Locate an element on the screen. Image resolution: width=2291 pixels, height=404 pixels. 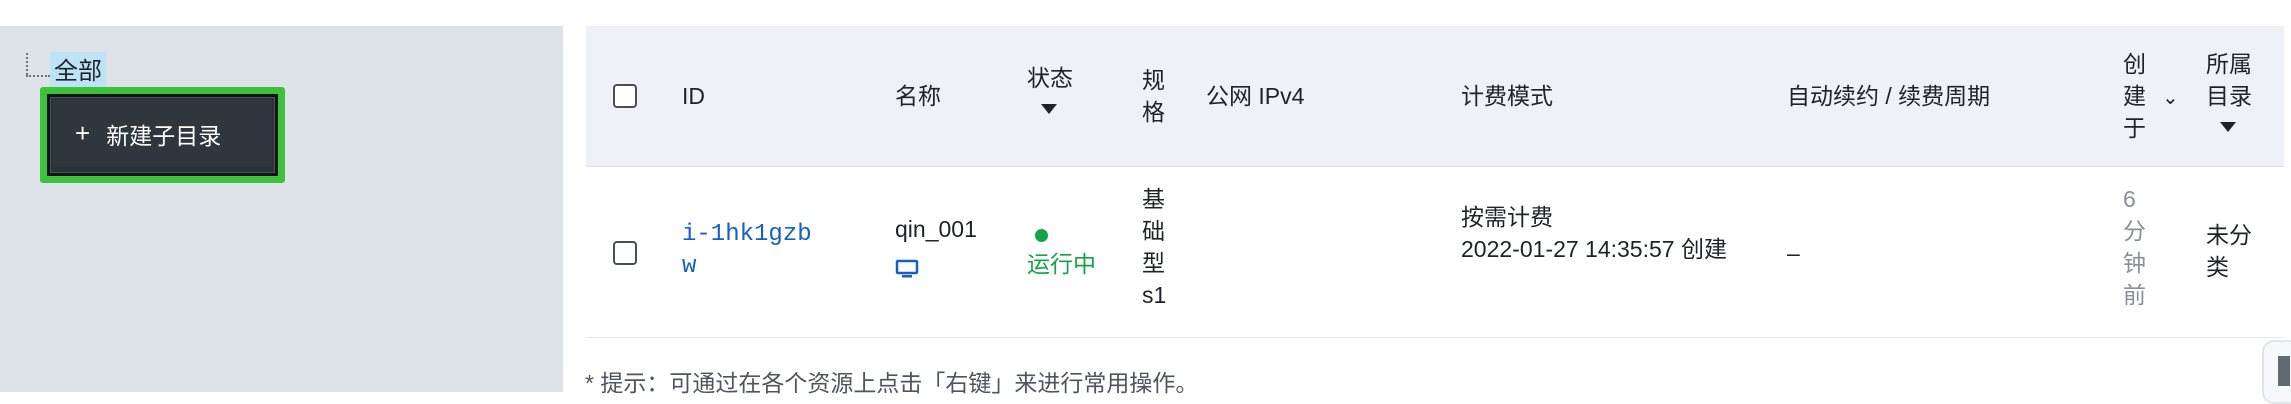
column-header-name: 名称 is located at coordinates (918, 96).